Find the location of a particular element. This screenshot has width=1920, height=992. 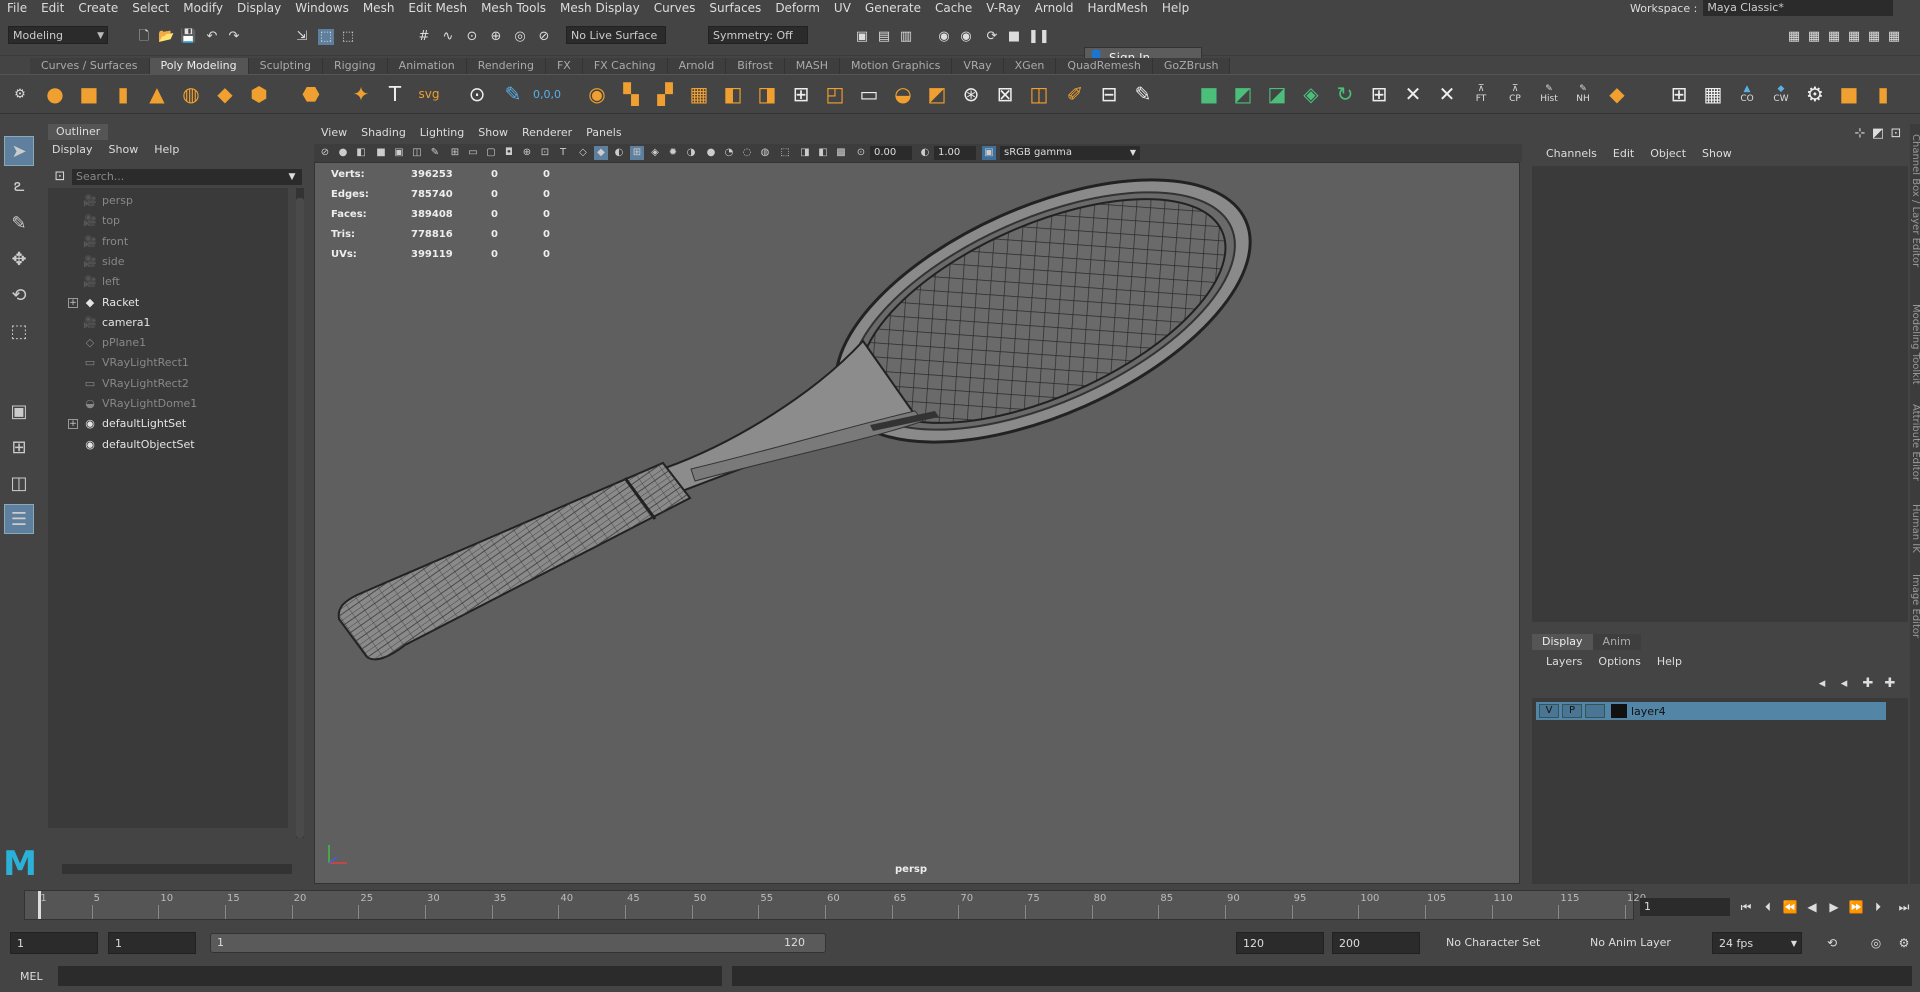

shelf-tab-sculpting: Sculpting is located at coordinates (285, 66).